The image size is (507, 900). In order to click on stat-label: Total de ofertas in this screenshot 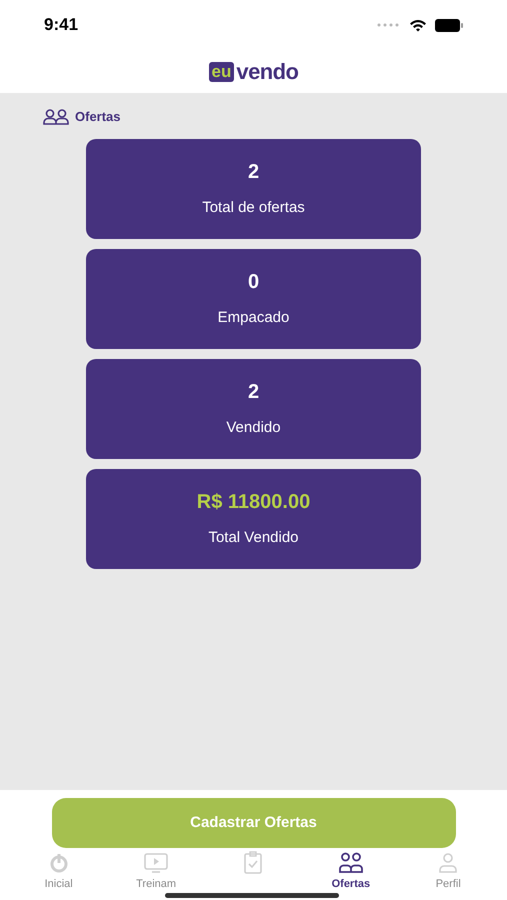, I will do `click(253, 208)`.